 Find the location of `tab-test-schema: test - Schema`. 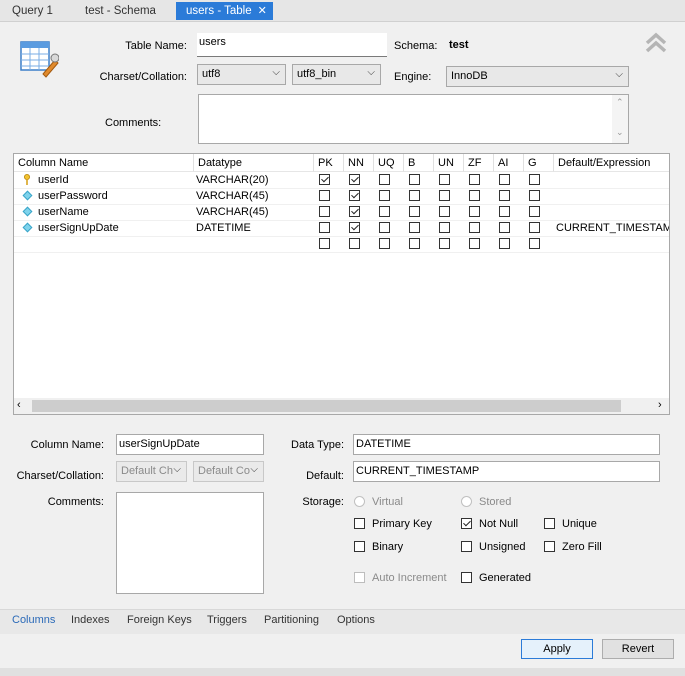

tab-test-schema: test - Schema is located at coordinates (120, 11).